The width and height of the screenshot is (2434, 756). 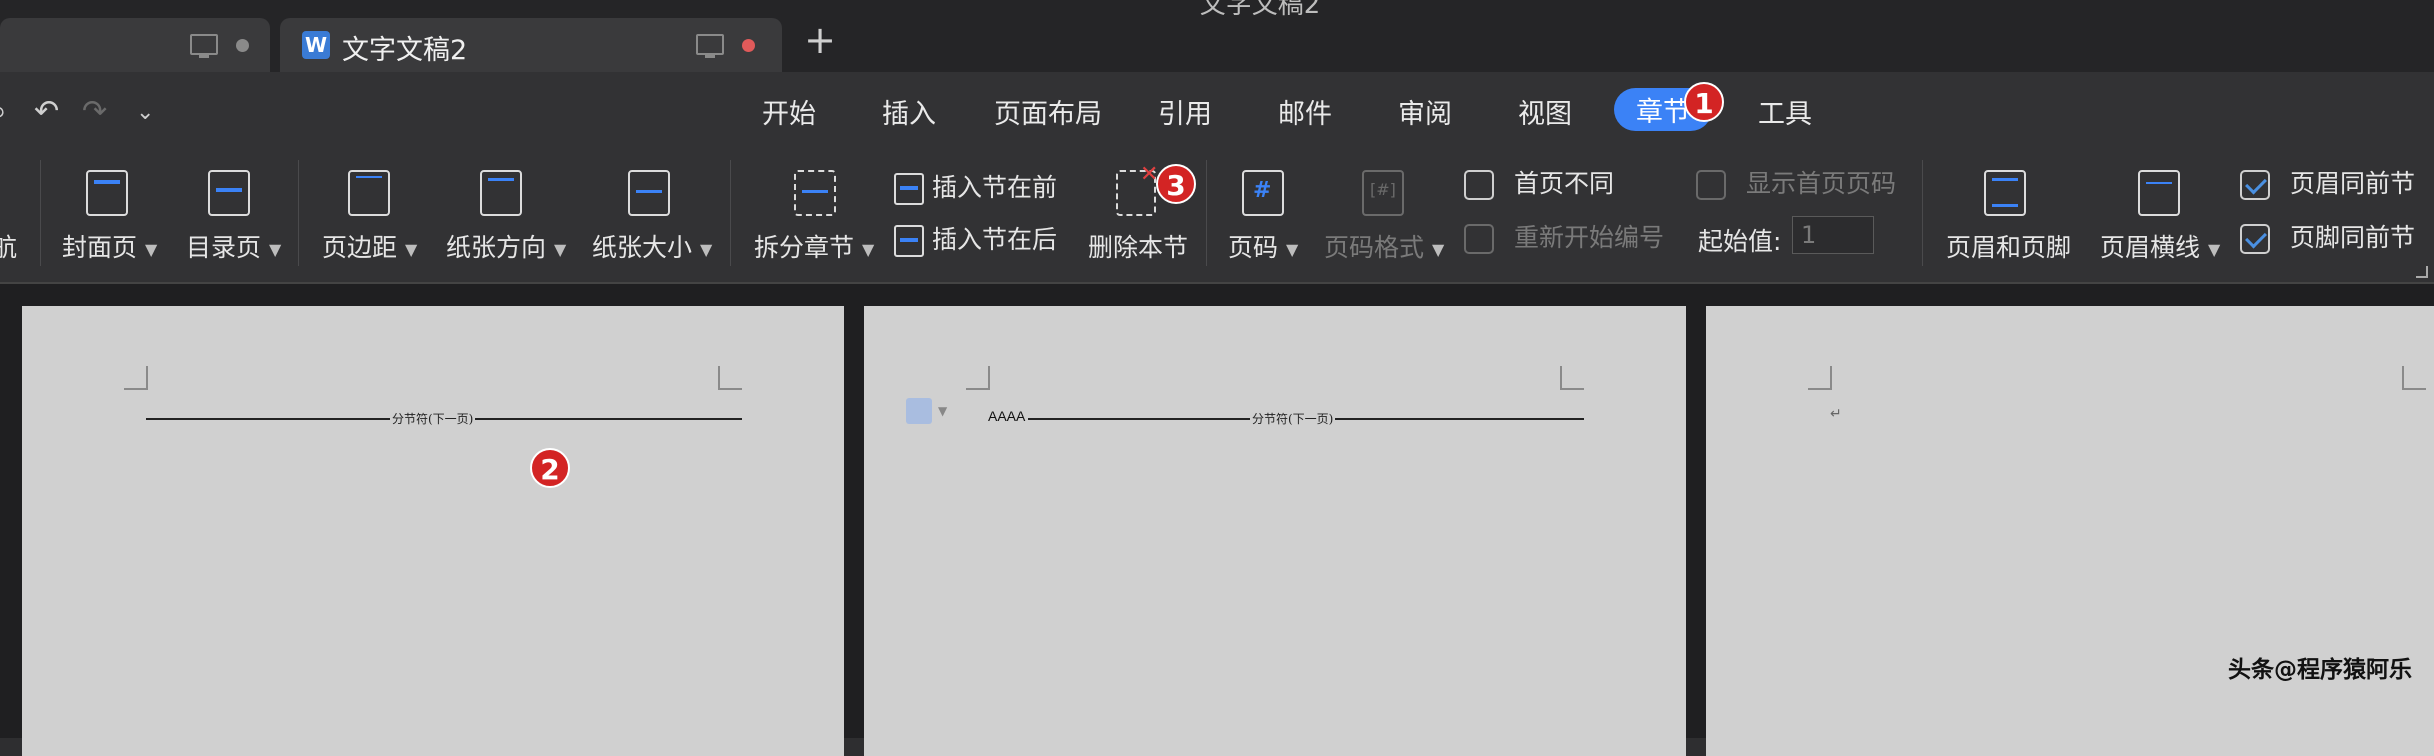 What do you see at coordinates (1293, 418) in the screenshot?
I see `section-break-label: 分节符(下一页)` at bounding box center [1293, 418].